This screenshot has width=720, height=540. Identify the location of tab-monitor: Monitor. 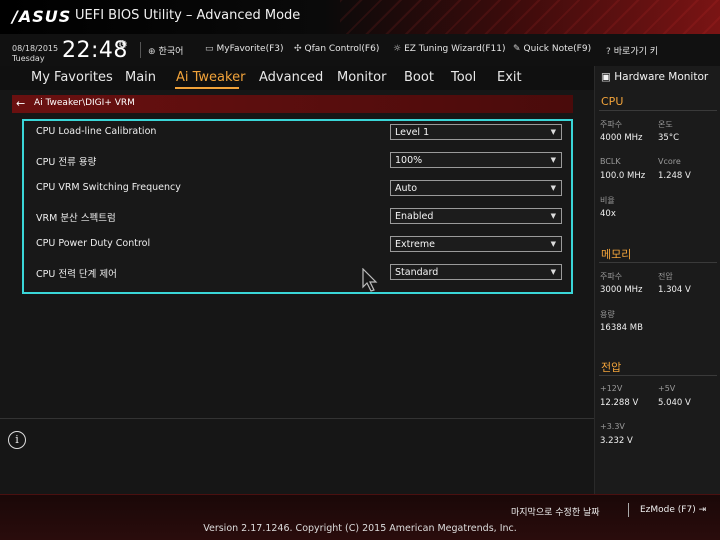
(361, 77).